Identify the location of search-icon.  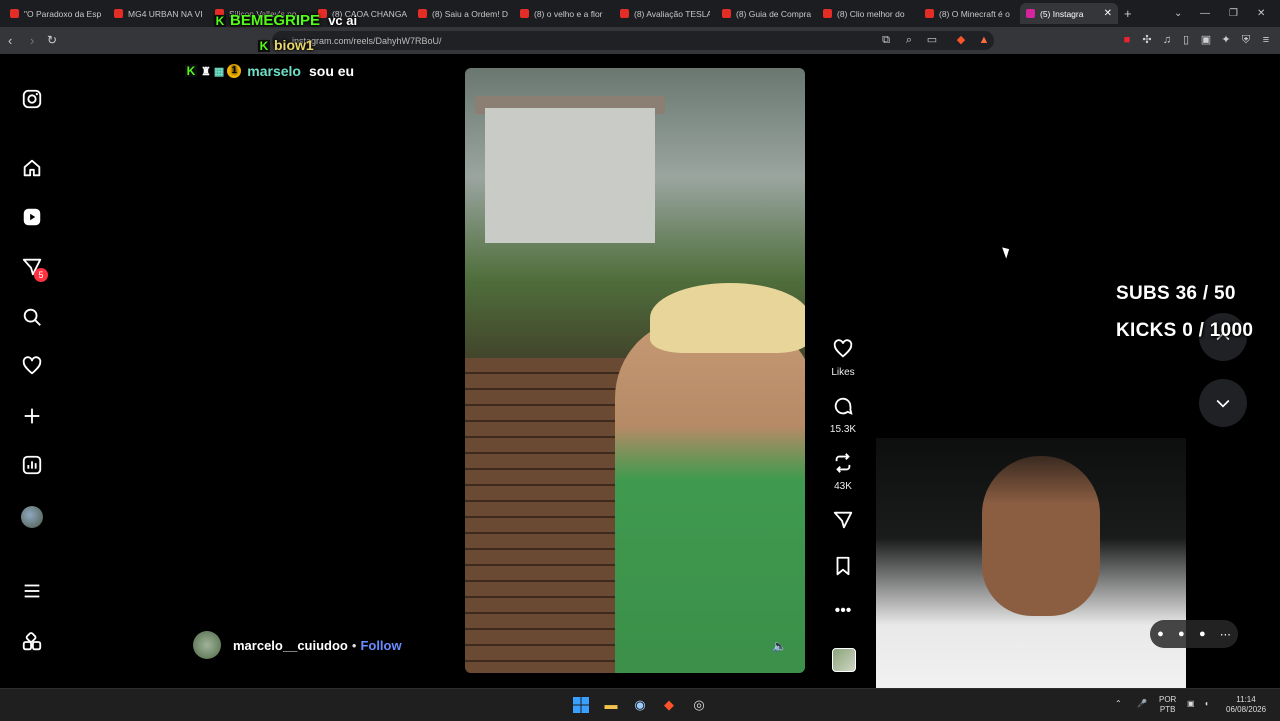
(32, 318).